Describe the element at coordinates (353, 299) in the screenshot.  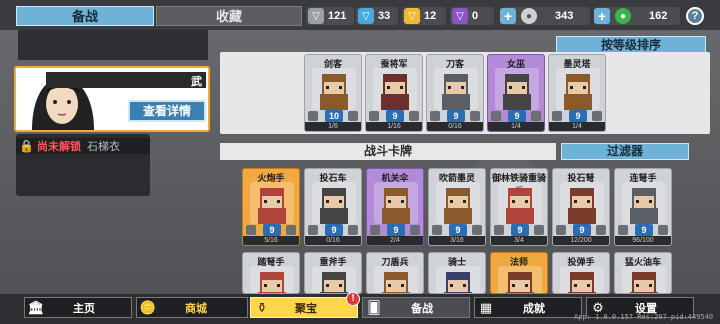
I see `notification-badge: !` at that location.